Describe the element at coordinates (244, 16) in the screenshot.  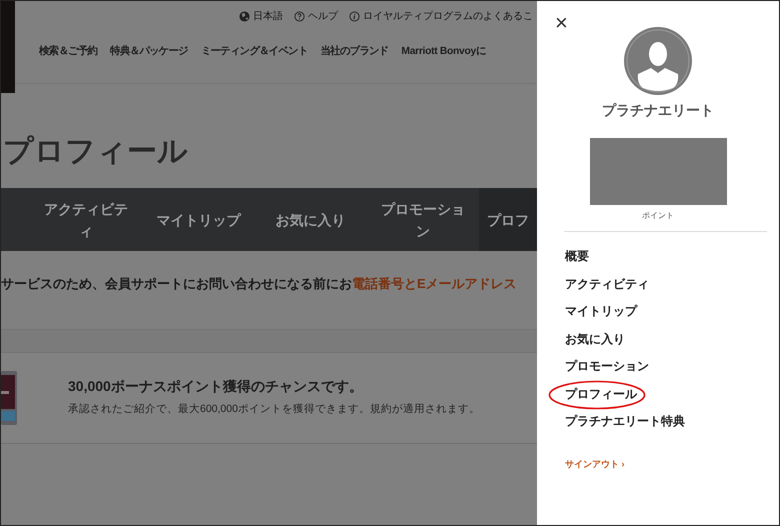
I see `globe-icon` at that location.